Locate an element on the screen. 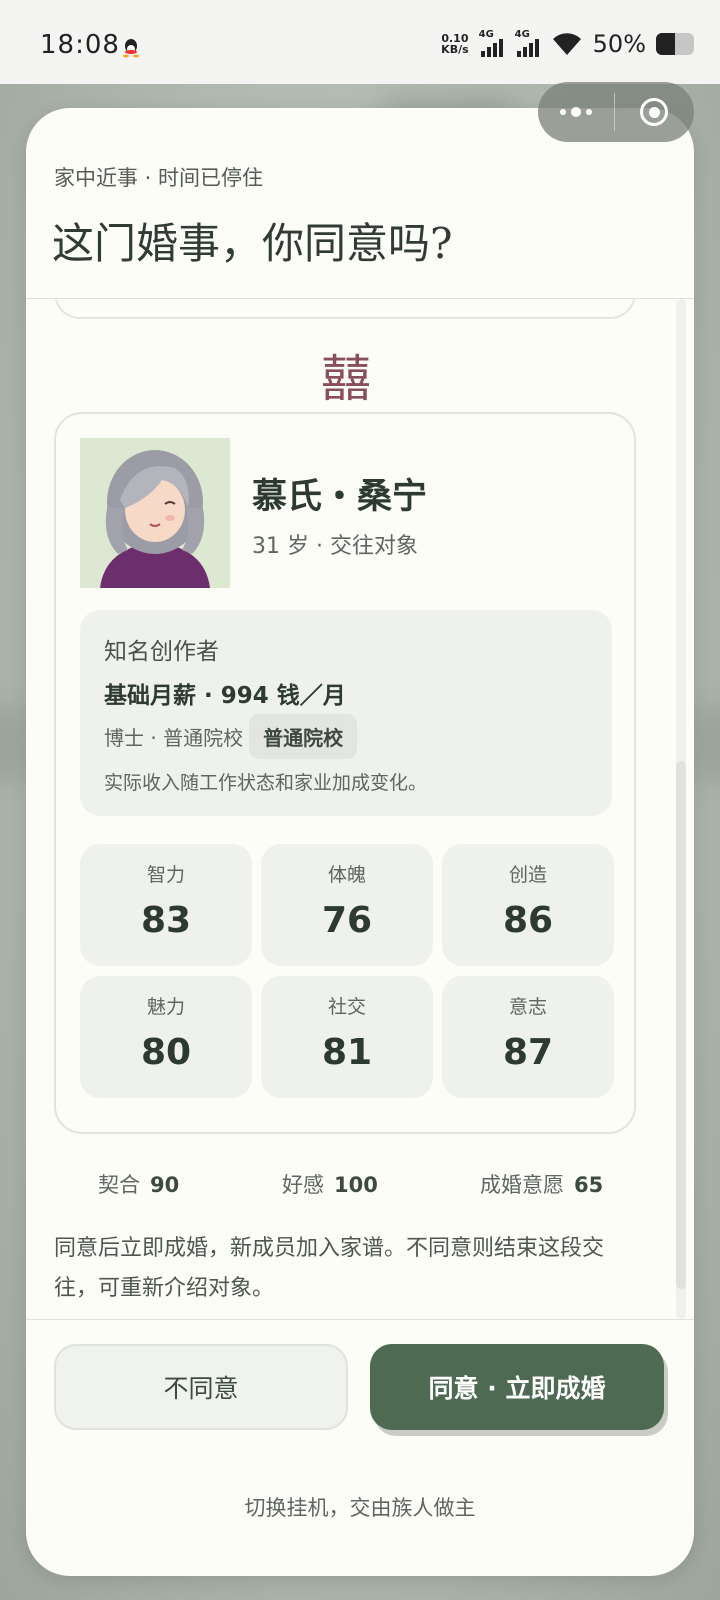 This screenshot has height=1600, width=720. dialog-subtitle: 家中近事 · 时间已停住 is located at coordinates (159, 178).